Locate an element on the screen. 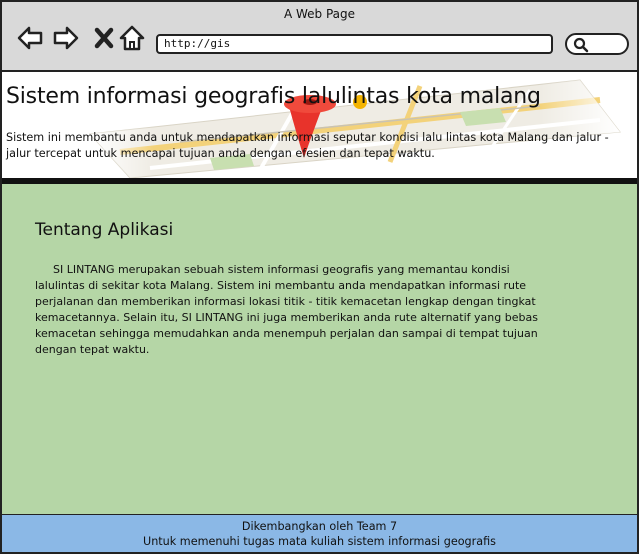 The width and height of the screenshot is (639, 554). close-icon is located at coordinates (104, 38).